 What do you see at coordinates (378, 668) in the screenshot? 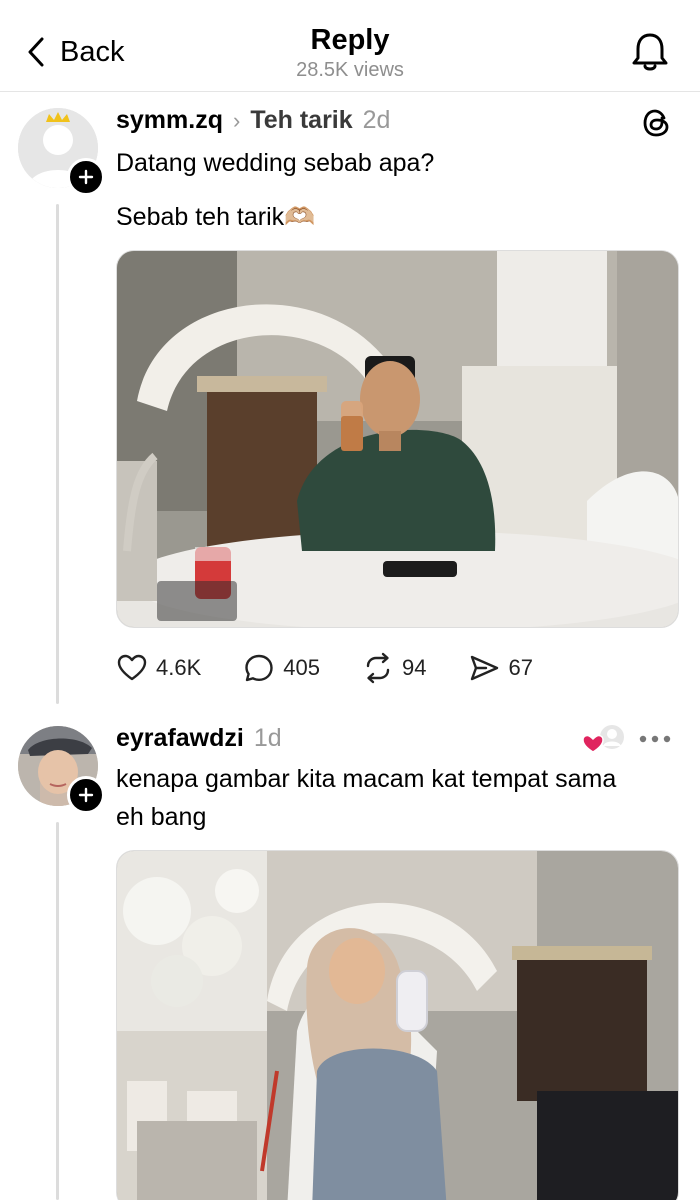
I see `repost-icon` at bounding box center [378, 668].